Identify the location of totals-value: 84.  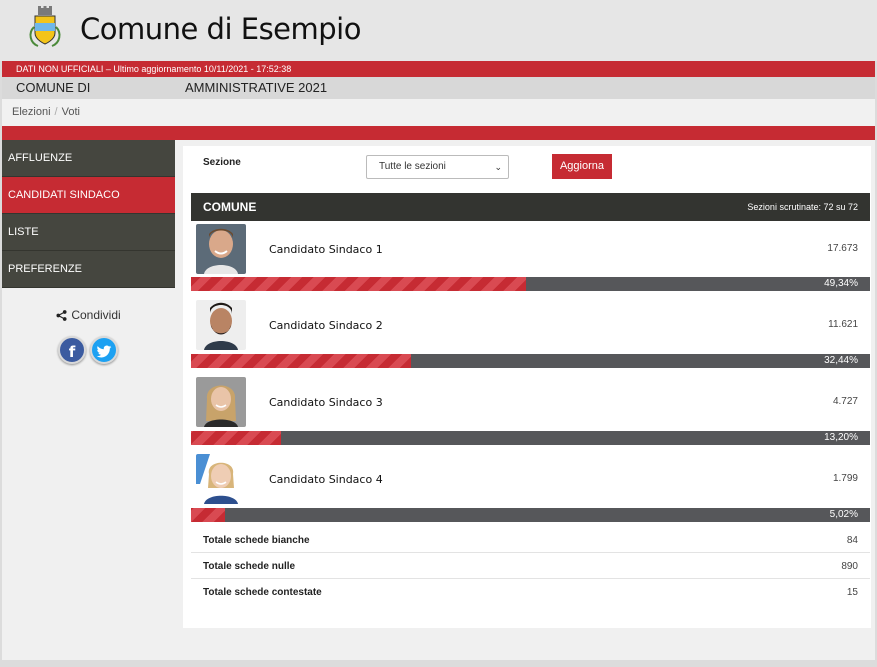
(852, 540).